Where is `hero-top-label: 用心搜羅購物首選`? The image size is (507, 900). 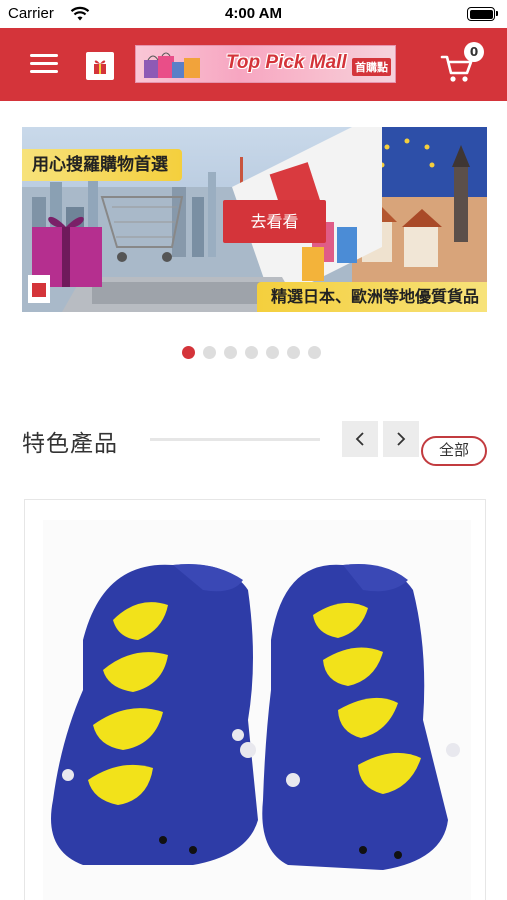 hero-top-label: 用心搜羅購物首選 is located at coordinates (102, 165).